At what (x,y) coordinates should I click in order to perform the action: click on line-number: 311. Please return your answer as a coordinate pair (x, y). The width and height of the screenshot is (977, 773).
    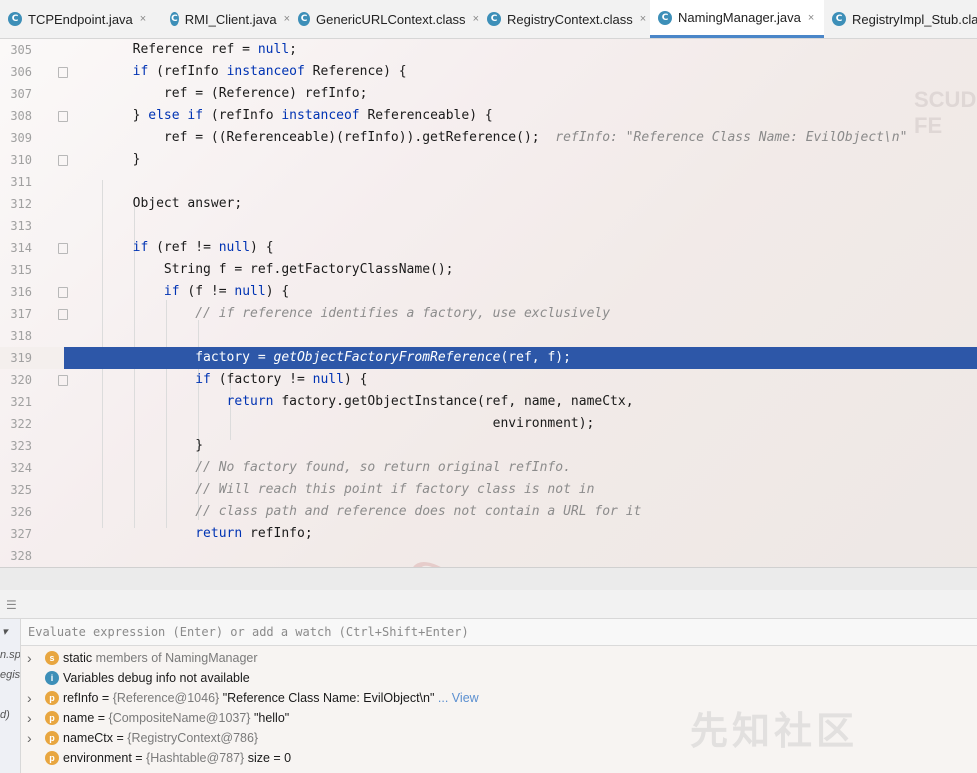
    Looking at the image, I should click on (16, 182).